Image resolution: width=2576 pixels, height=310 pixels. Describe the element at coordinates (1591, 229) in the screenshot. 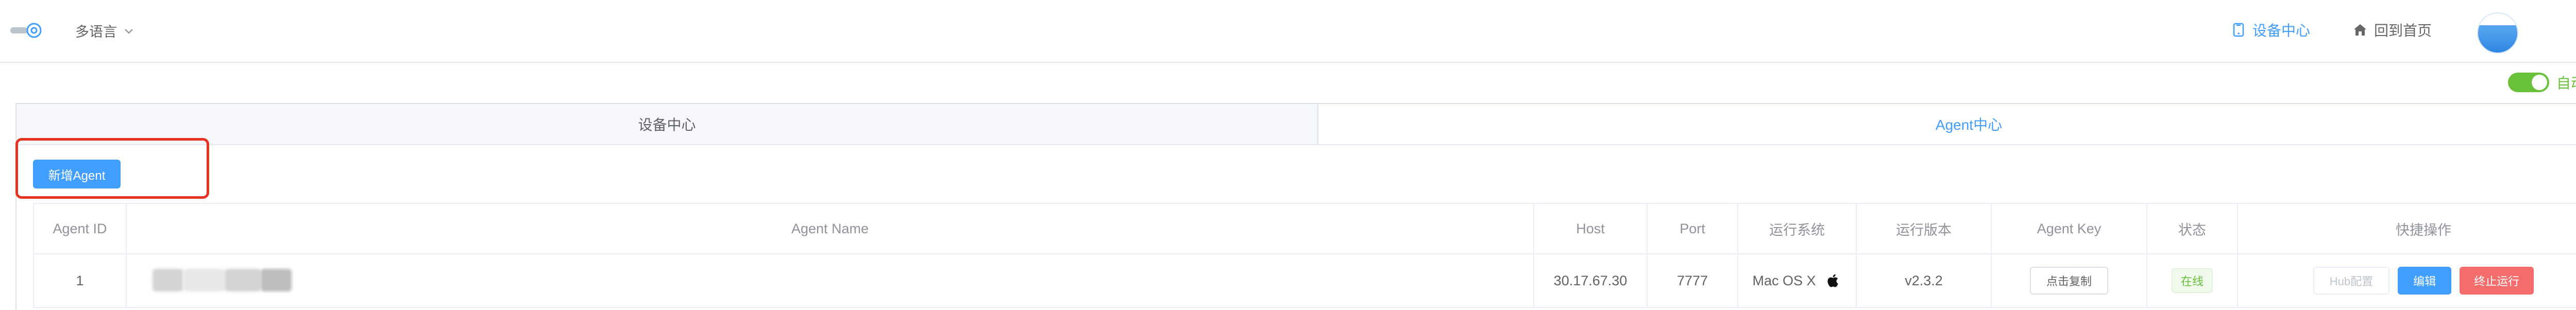

I see `column-header: Host` at that location.